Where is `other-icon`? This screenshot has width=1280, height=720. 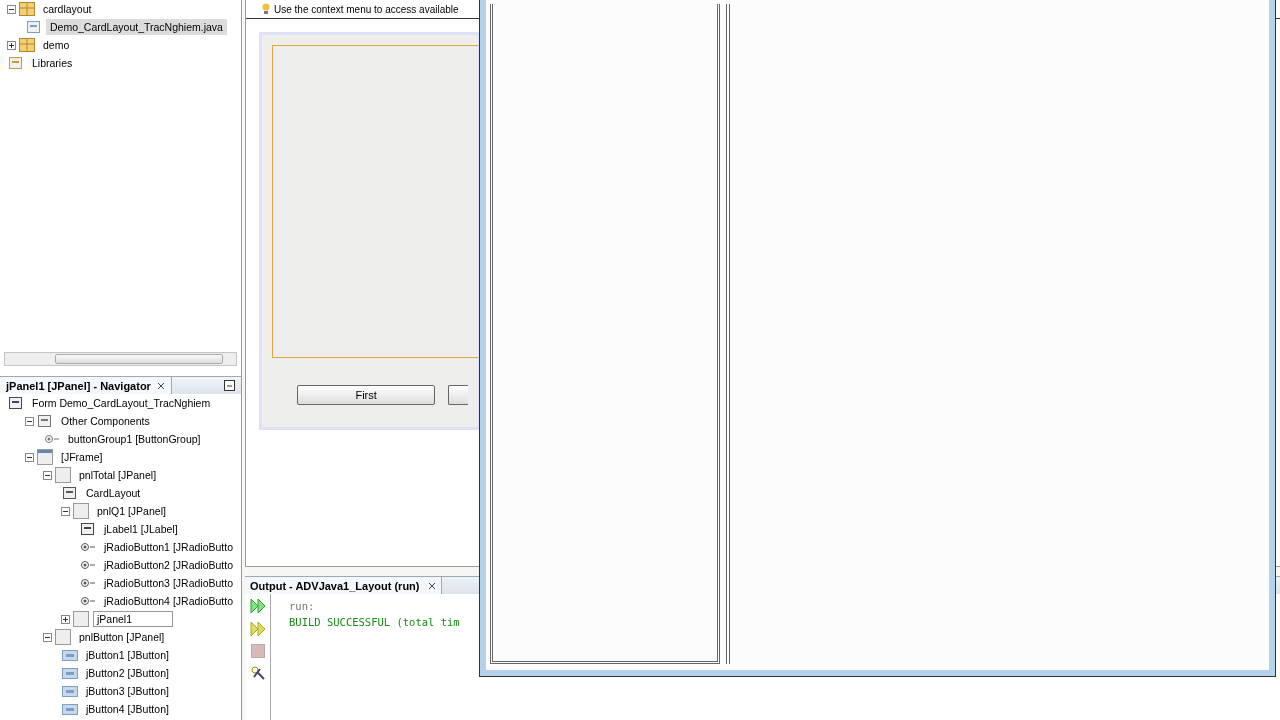
other-icon is located at coordinates (45, 421).